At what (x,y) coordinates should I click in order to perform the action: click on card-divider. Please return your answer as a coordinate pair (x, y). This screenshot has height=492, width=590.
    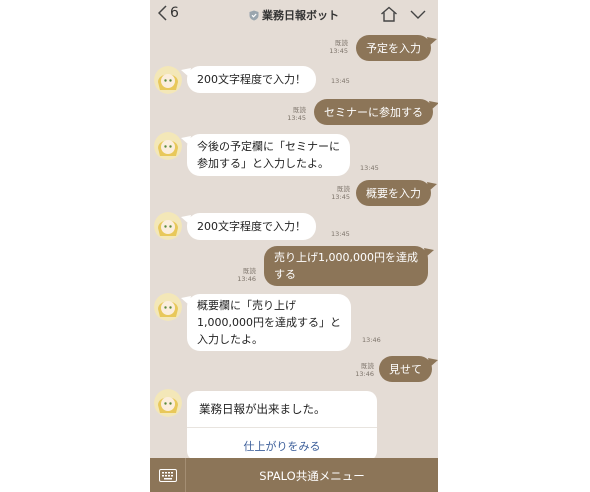
    Looking at the image, I should click on (282, 427).